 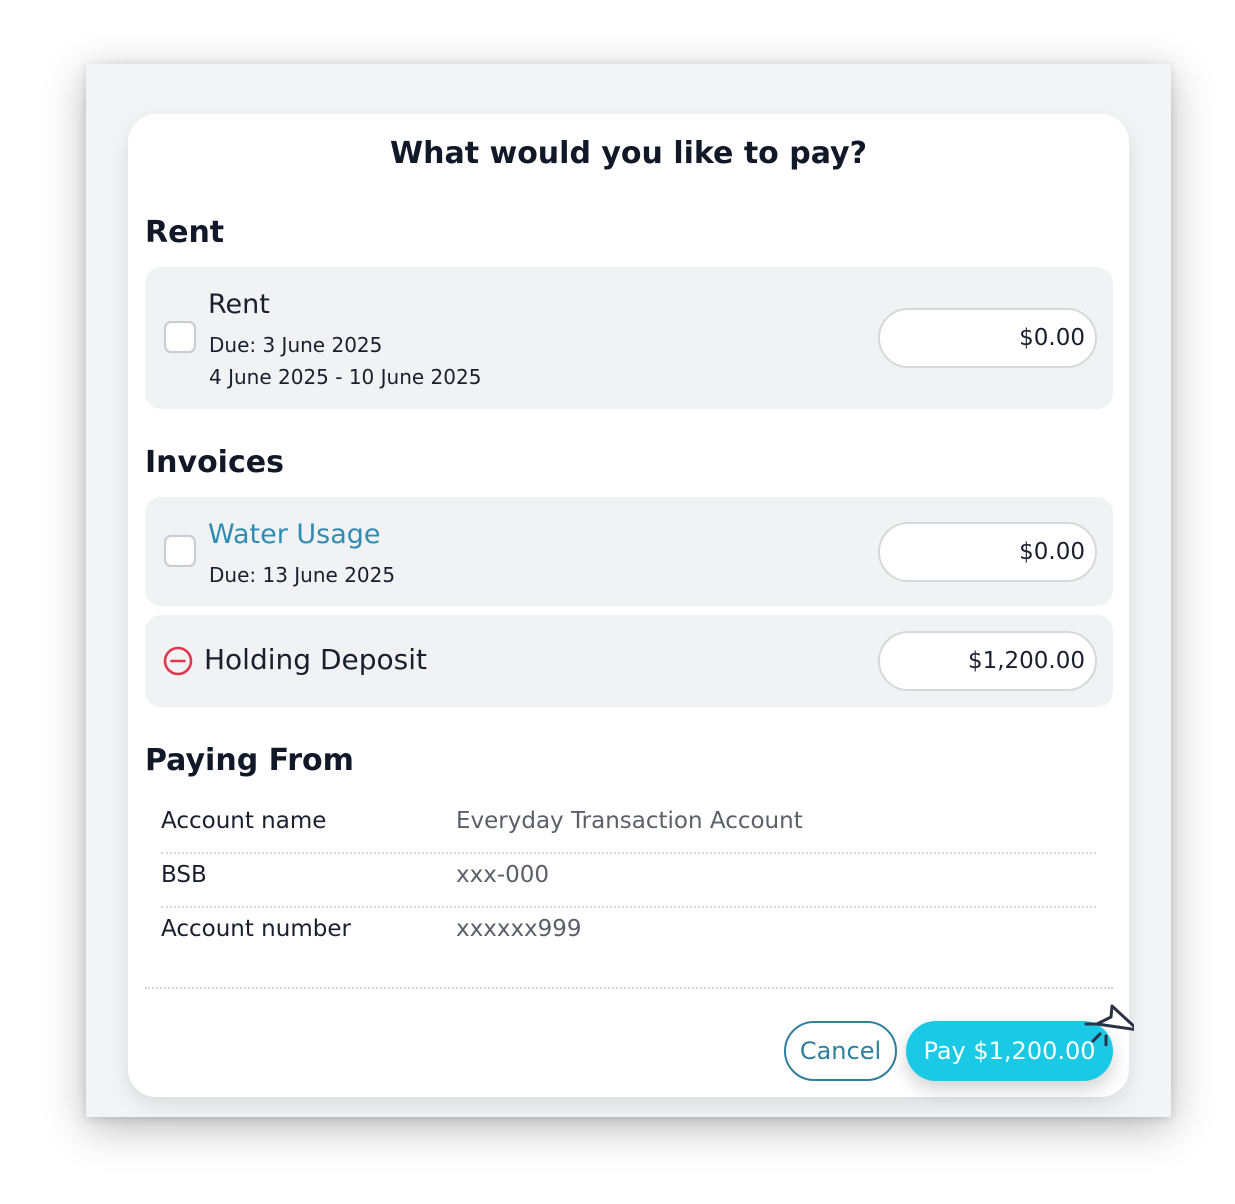 I want to click on account-number-value: xxxxxx999, so click(x=519, y=929).